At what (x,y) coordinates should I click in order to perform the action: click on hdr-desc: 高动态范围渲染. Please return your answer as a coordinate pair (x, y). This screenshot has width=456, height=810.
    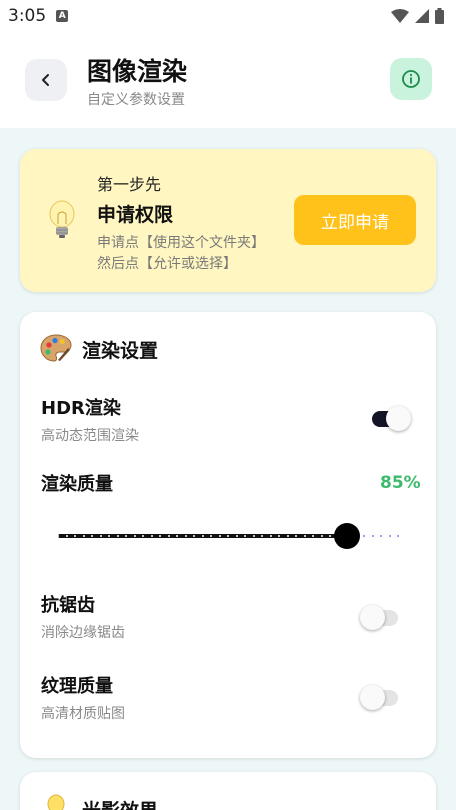
    Looking at the image, I should click on (90, 436).